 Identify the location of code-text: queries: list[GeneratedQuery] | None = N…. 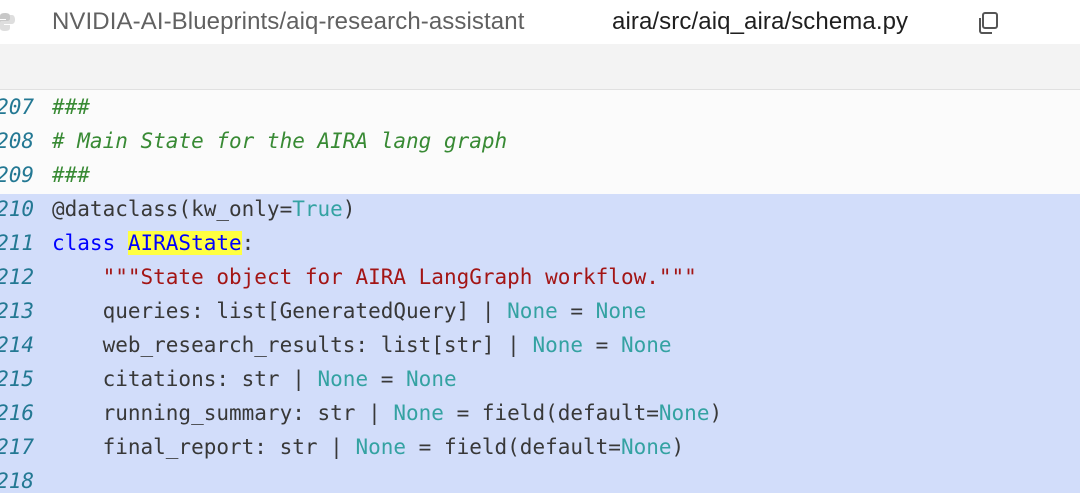
(349, 311).